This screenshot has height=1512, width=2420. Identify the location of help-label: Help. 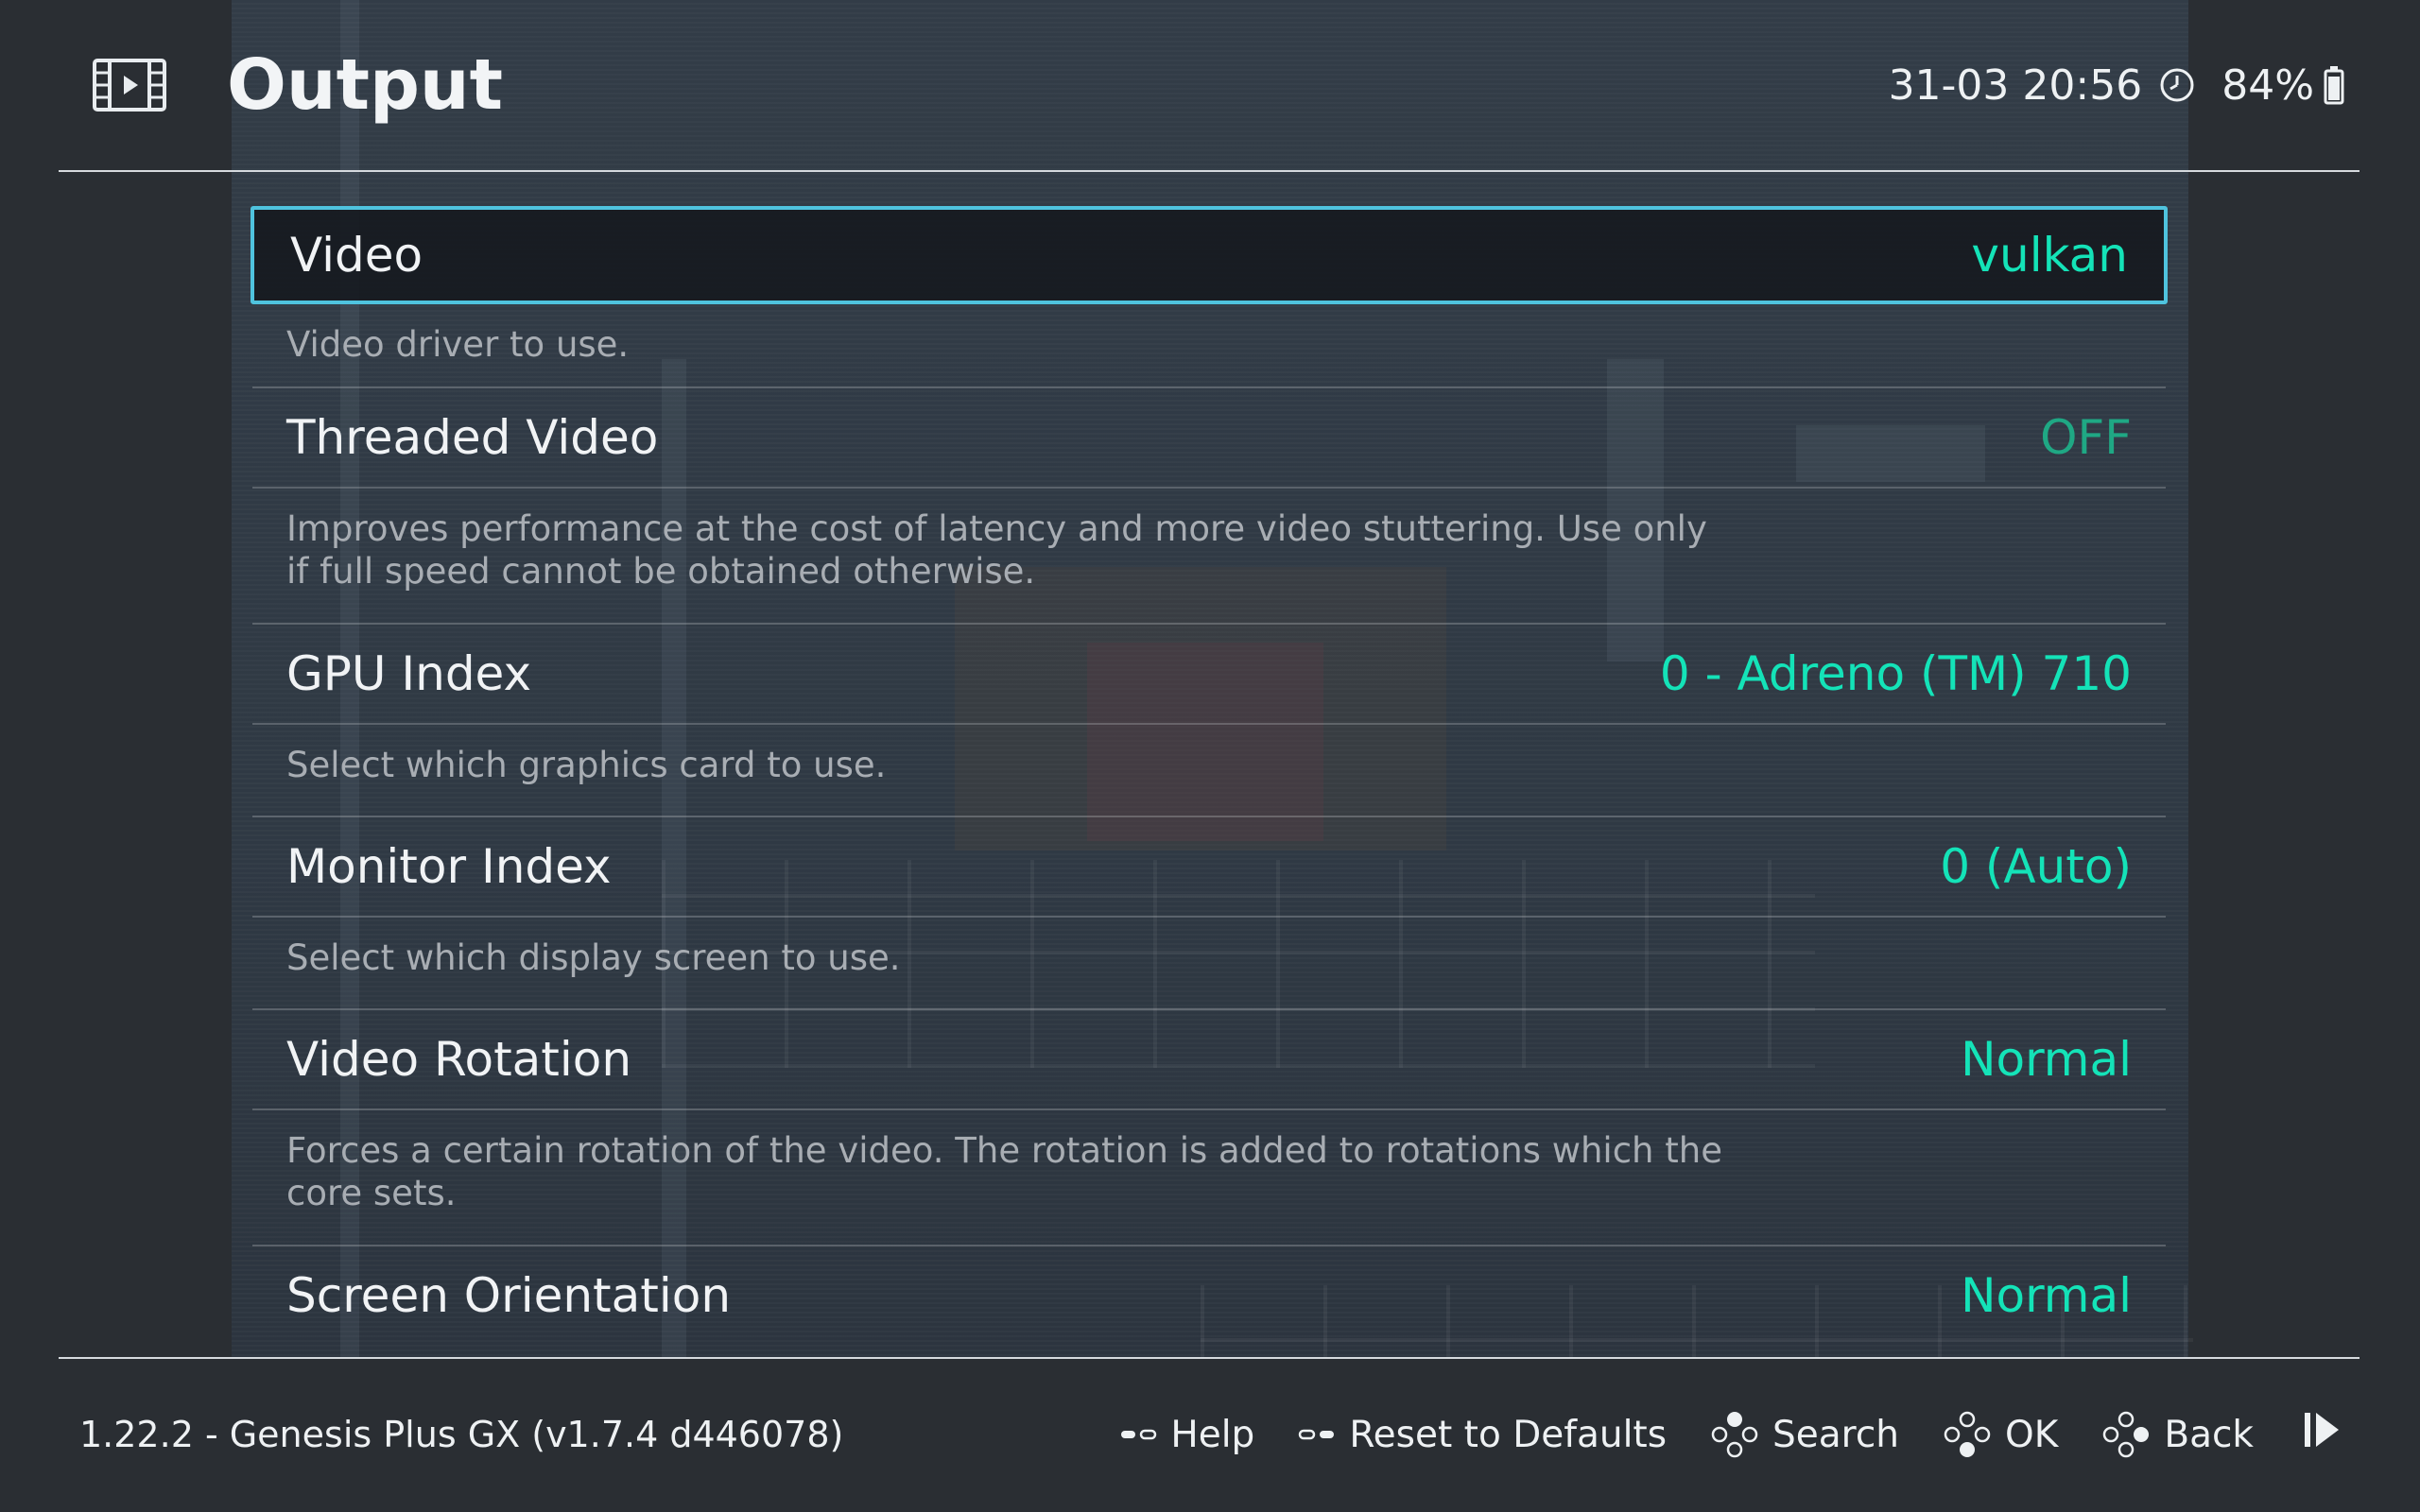
(1212, 1434).